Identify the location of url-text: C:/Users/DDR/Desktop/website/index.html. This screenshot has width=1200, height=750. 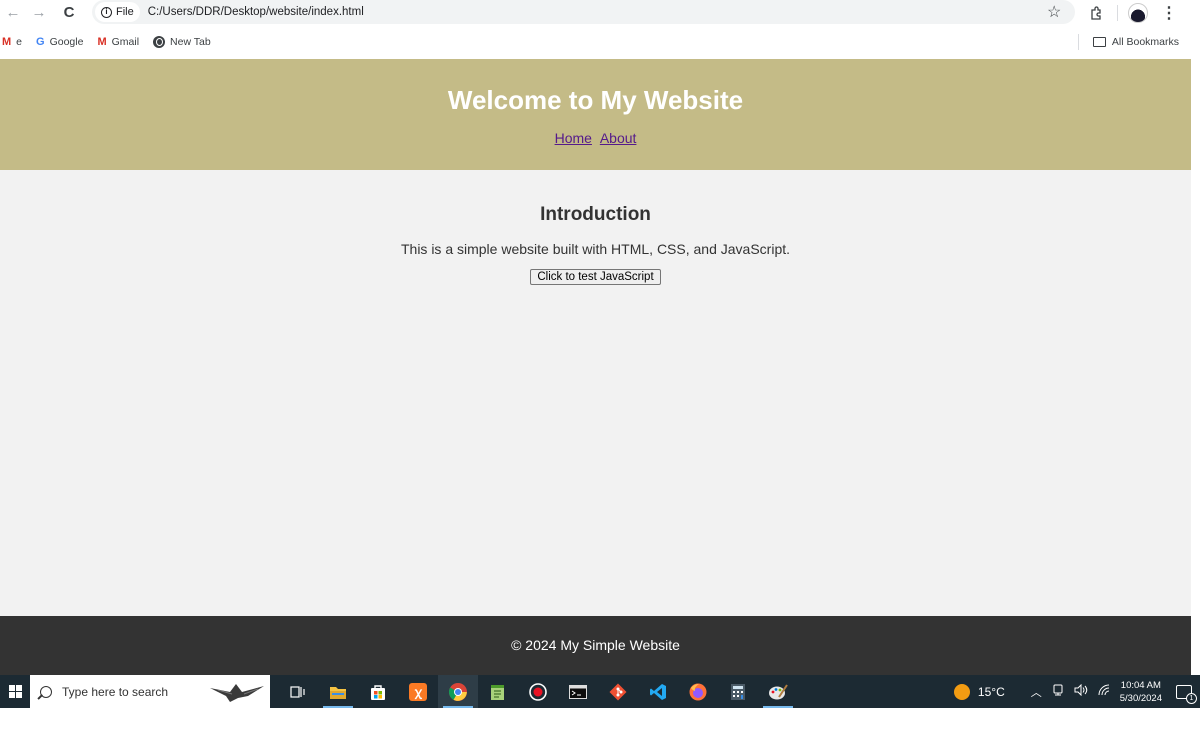
(256, 12).